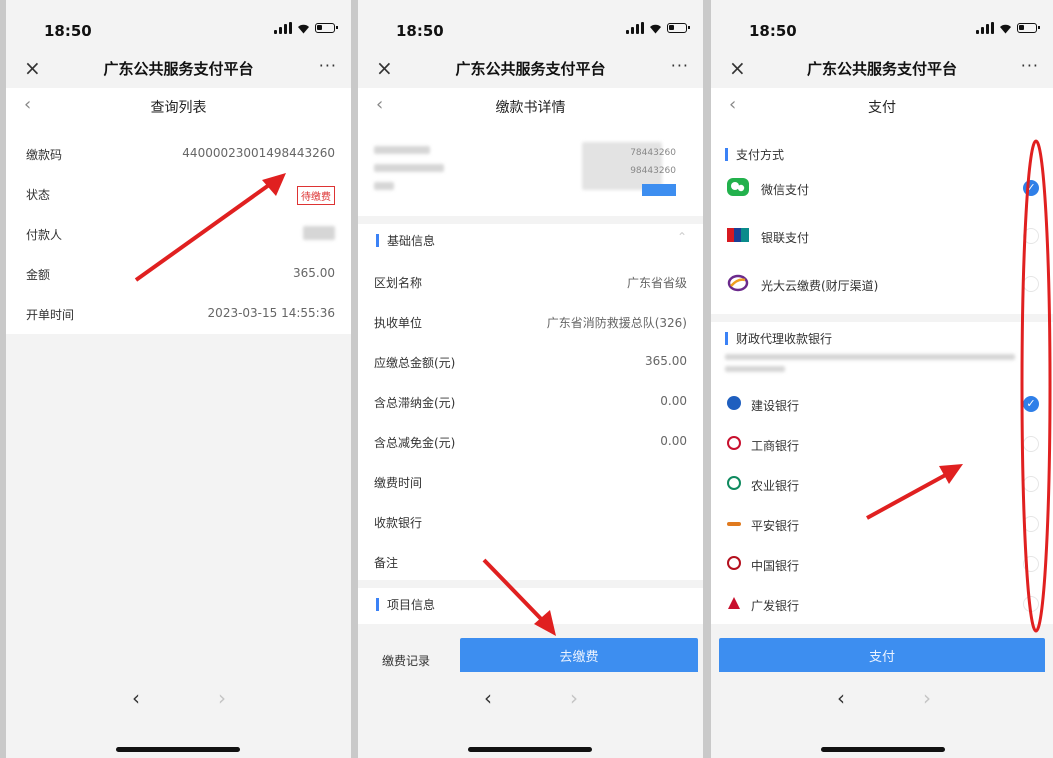 The image size is (1053, 758). What do you see at coordinates (180, 314) in the screenshot?
I see `list-row-time: 开单时间 2023-03-15 14:55:36` at bounding box center [180, 314].